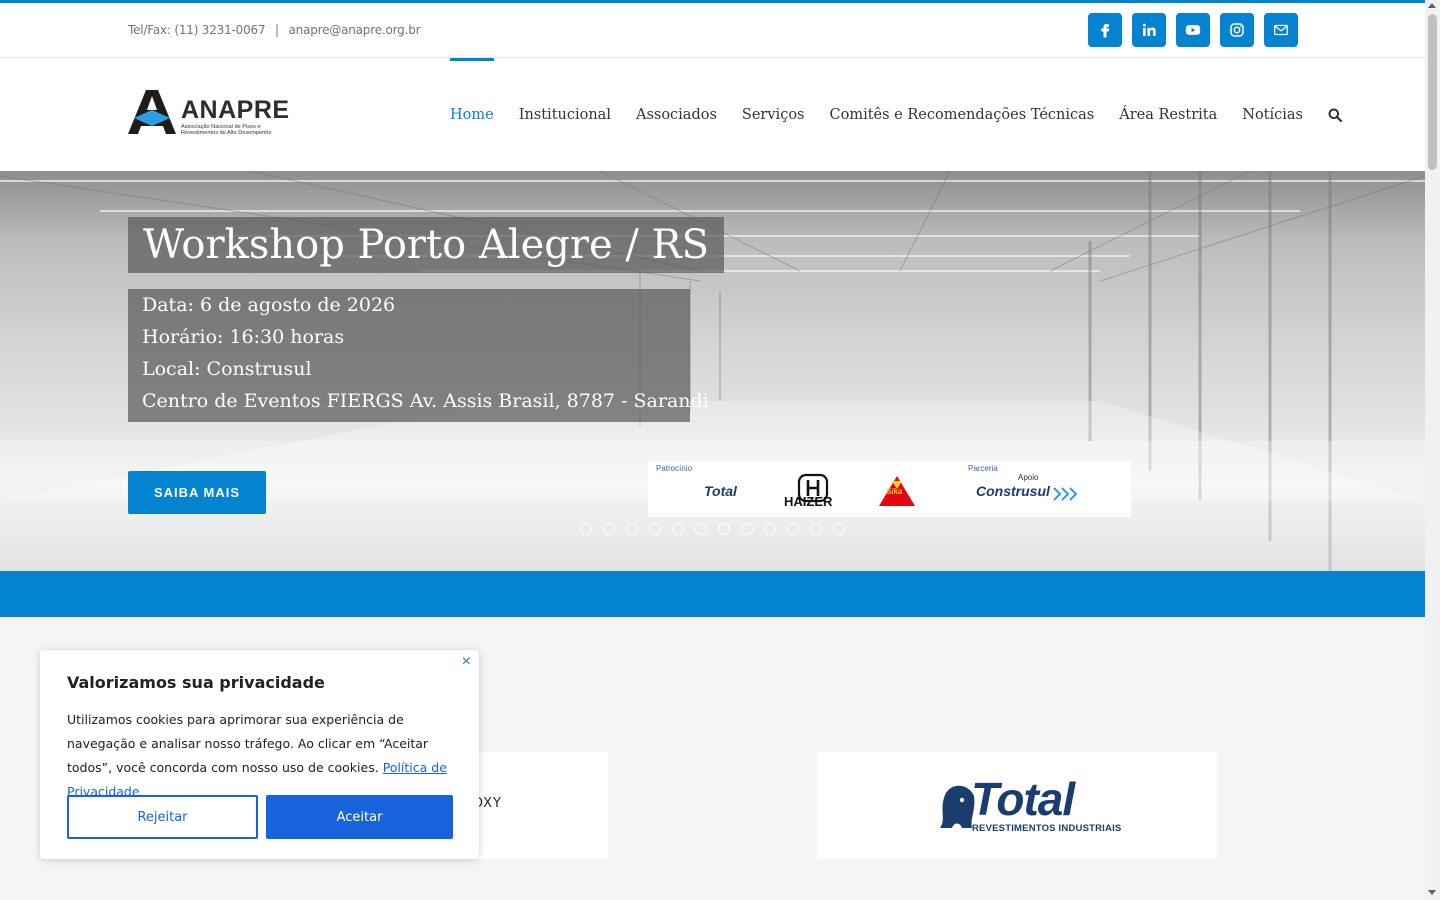 Image resolution: width=1440 pixels, height=900 pixels. What do you see at coordinates (359, 817) in the screenshot?
I see `accept-cookies-button: Aceitar` at bounding box center [359, 817].